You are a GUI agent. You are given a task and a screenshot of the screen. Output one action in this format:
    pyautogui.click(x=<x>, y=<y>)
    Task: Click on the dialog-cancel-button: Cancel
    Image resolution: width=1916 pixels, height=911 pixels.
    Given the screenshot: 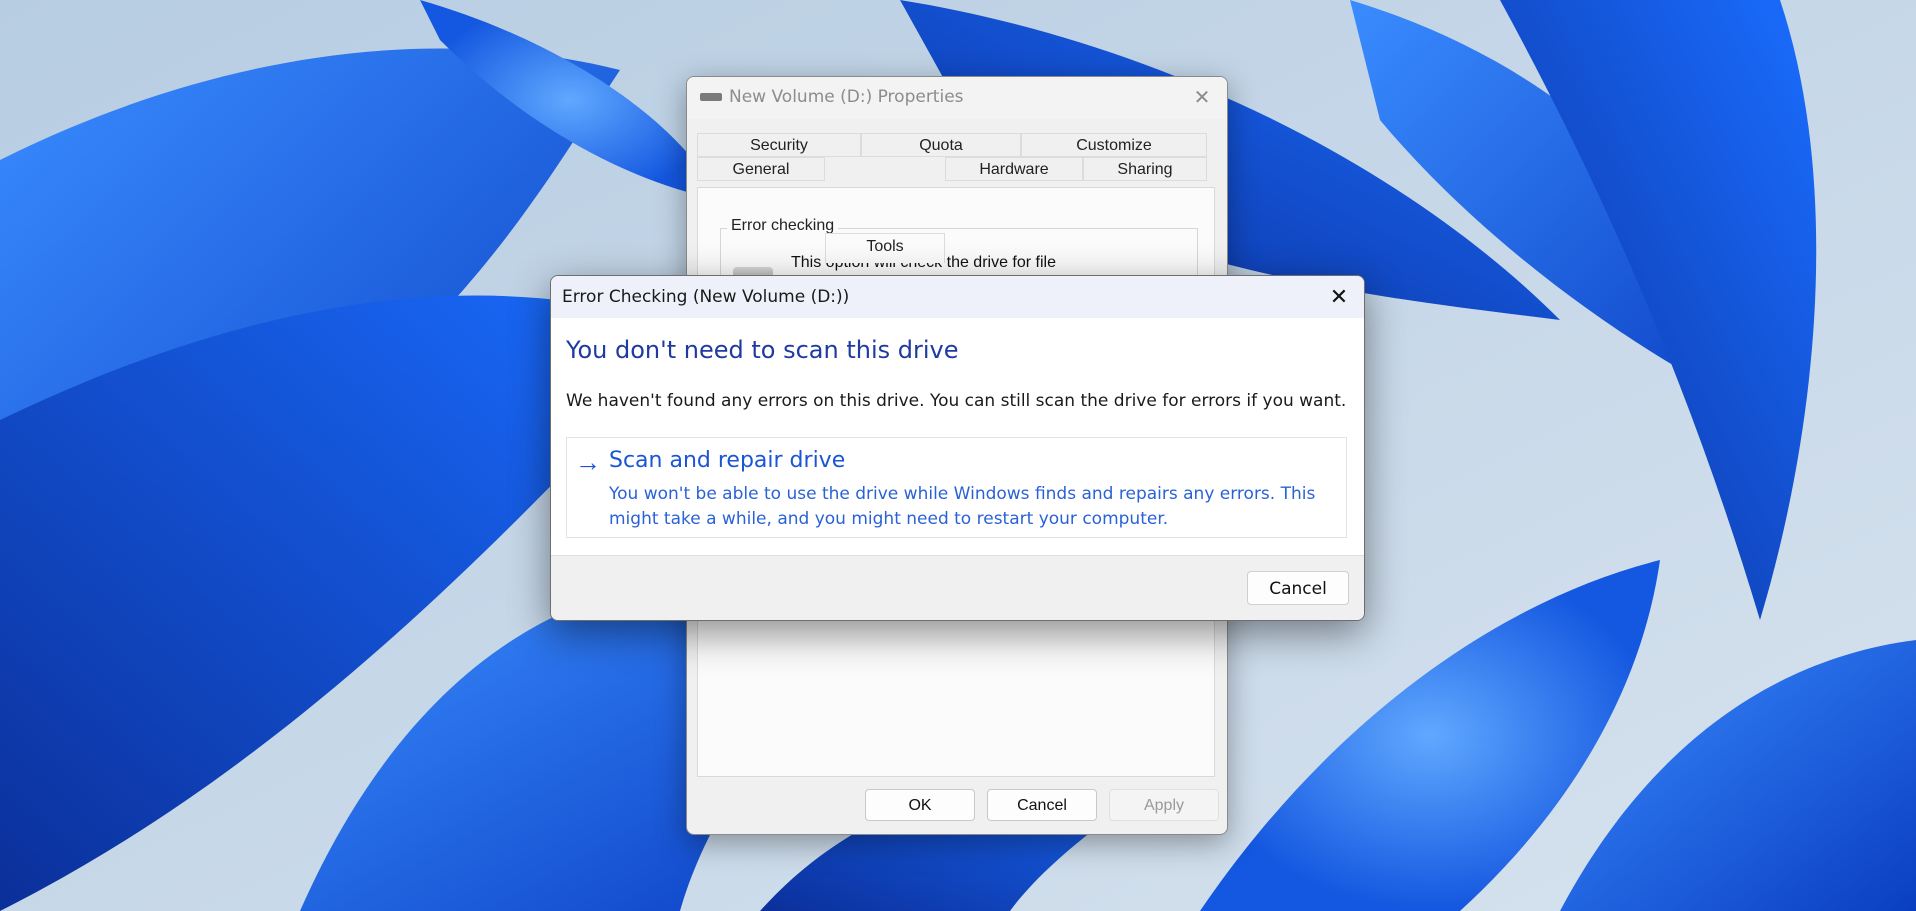 What is the action you would take?
    pyautogui.click(x=1298, y=588)
    